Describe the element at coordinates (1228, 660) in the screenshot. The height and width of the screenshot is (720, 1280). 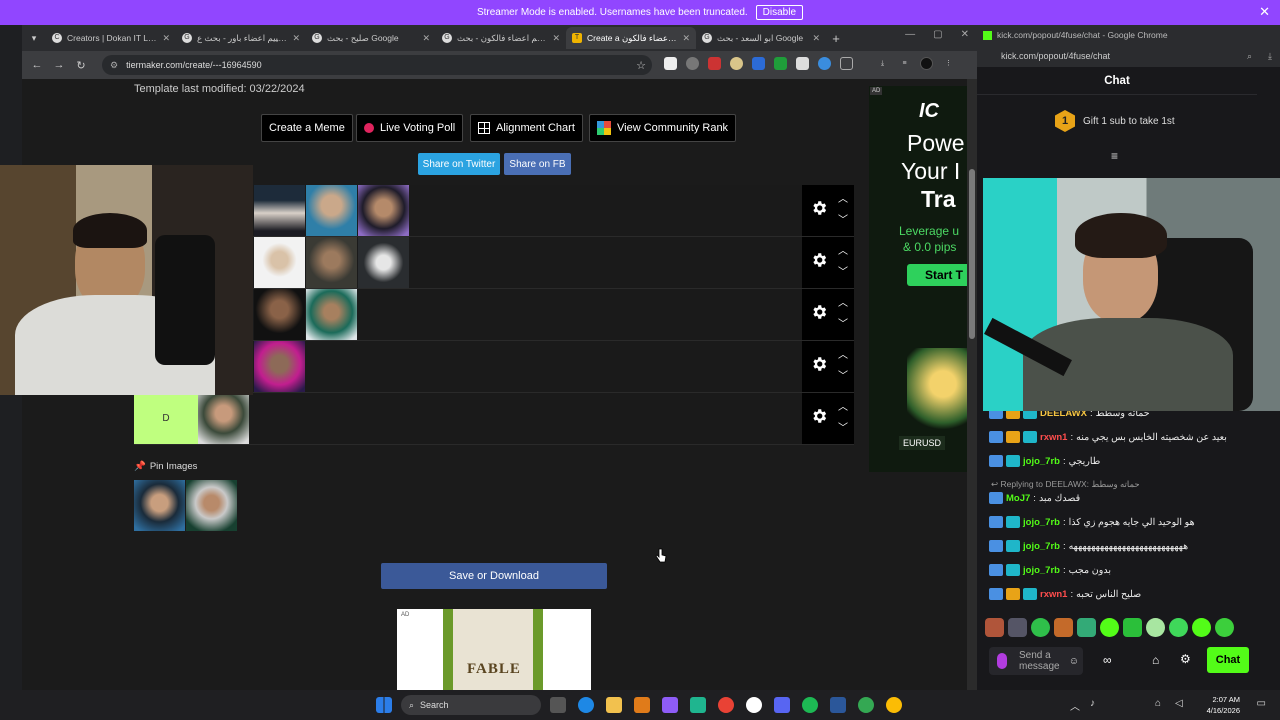
I see `send-chat-button: Chat` at that location.